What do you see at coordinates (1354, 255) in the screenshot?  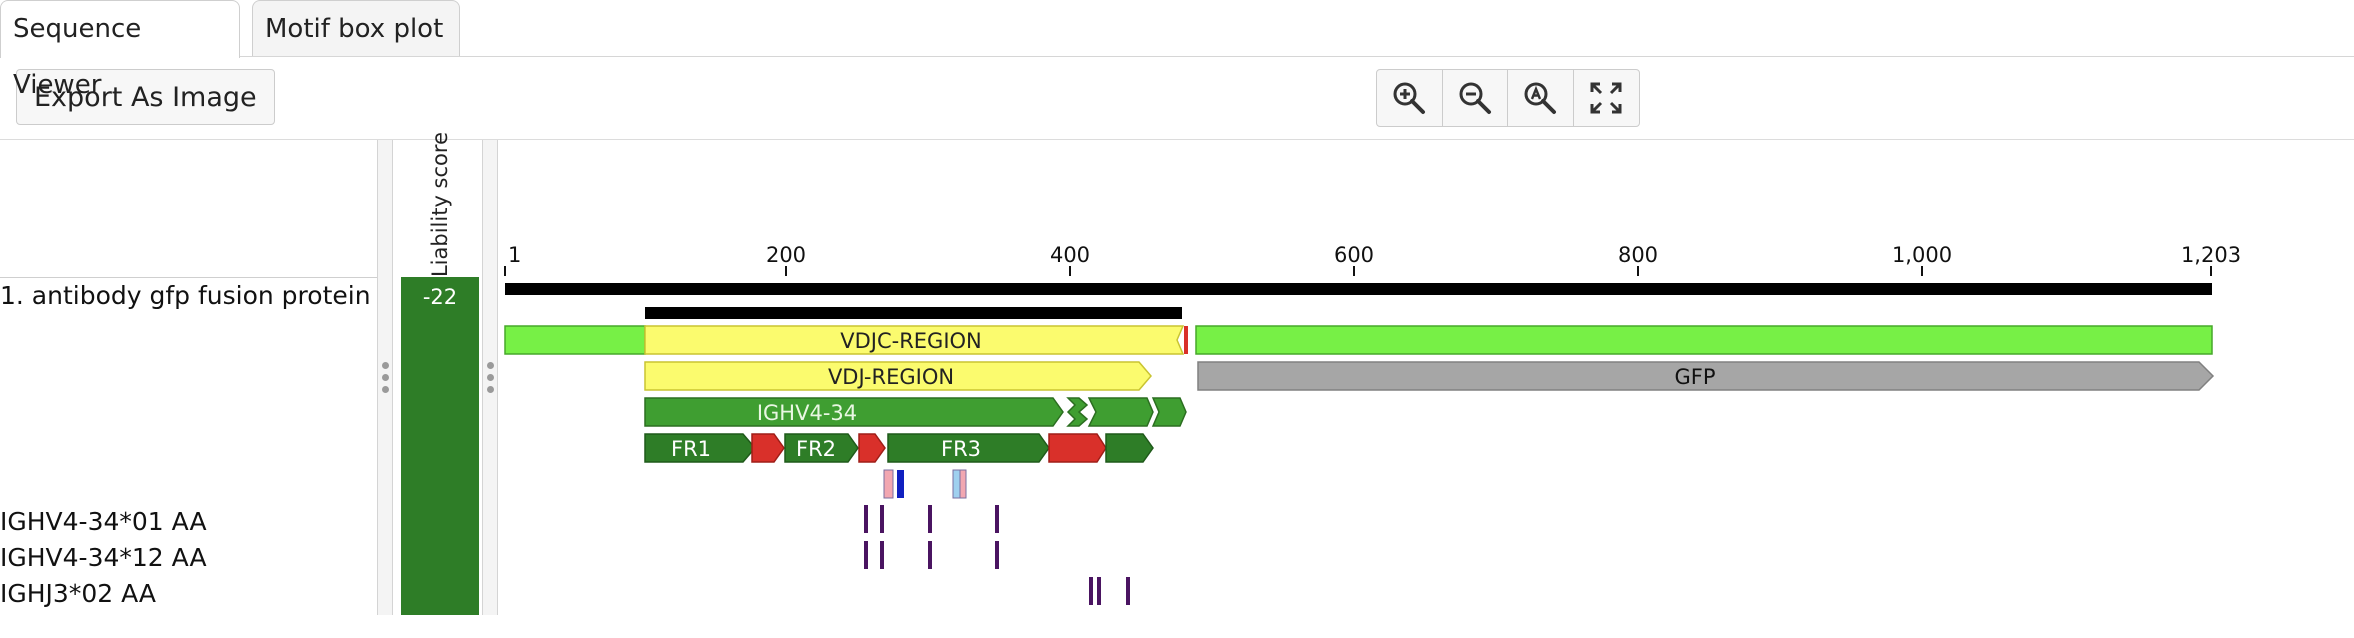 I see `ruler-tick-label: 600` at bounding box center [1354, 255].